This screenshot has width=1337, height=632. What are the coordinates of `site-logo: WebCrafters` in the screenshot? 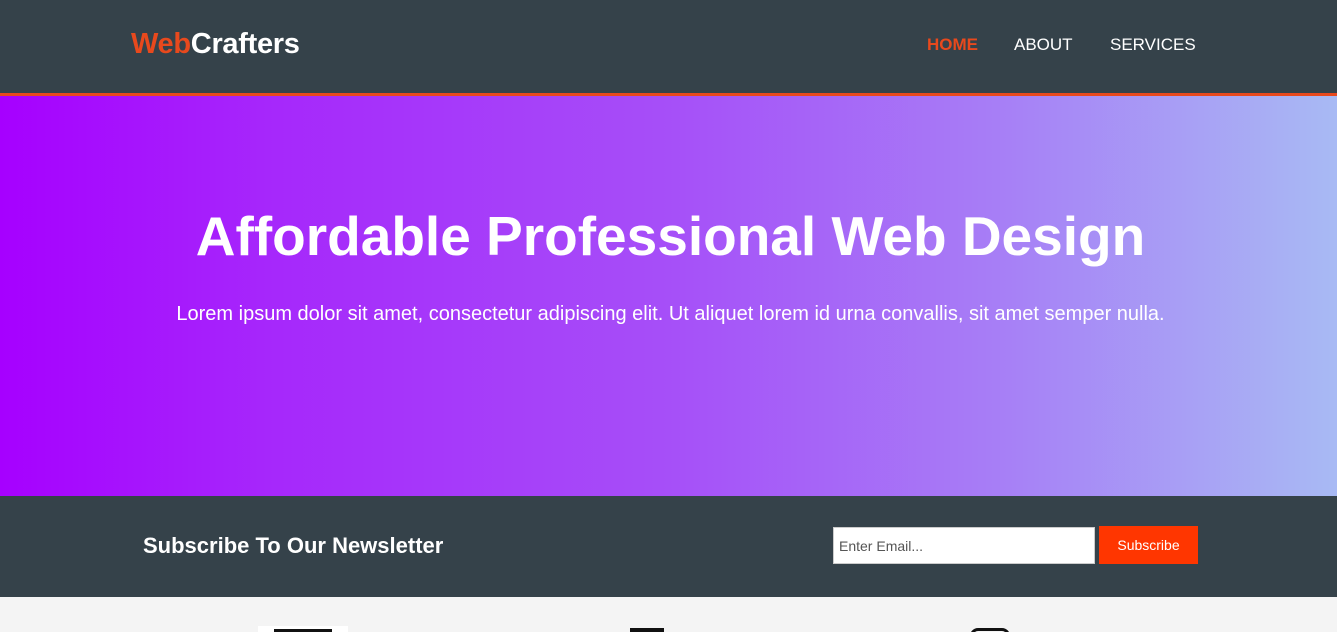 It's located at (215, 44).